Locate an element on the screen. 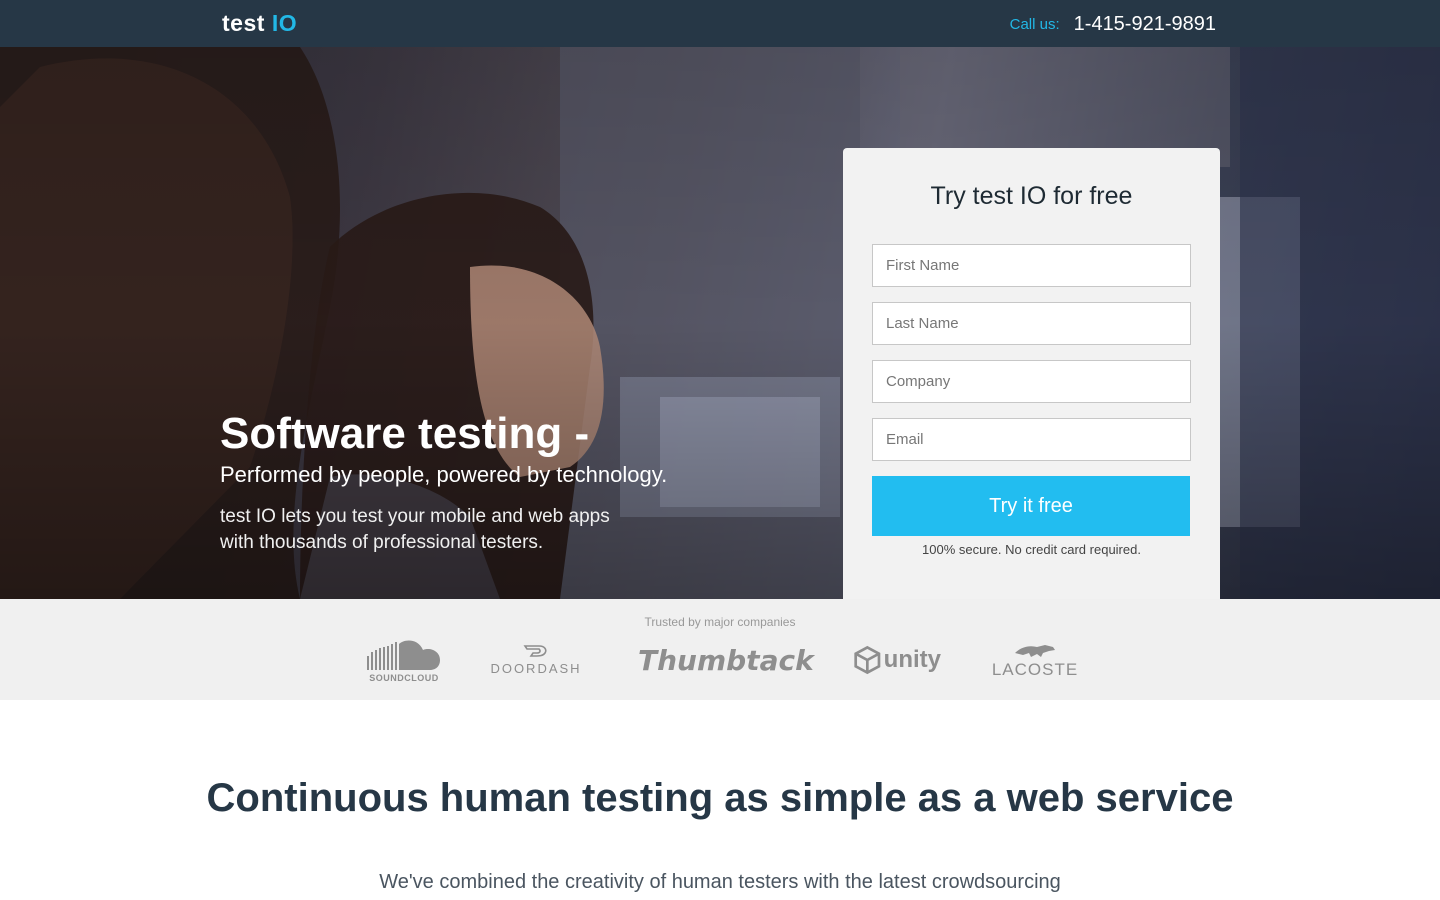 This screenshot has width=1440, height=900. lacoste-crocodile-icon is located at coordinates (1035, 650).